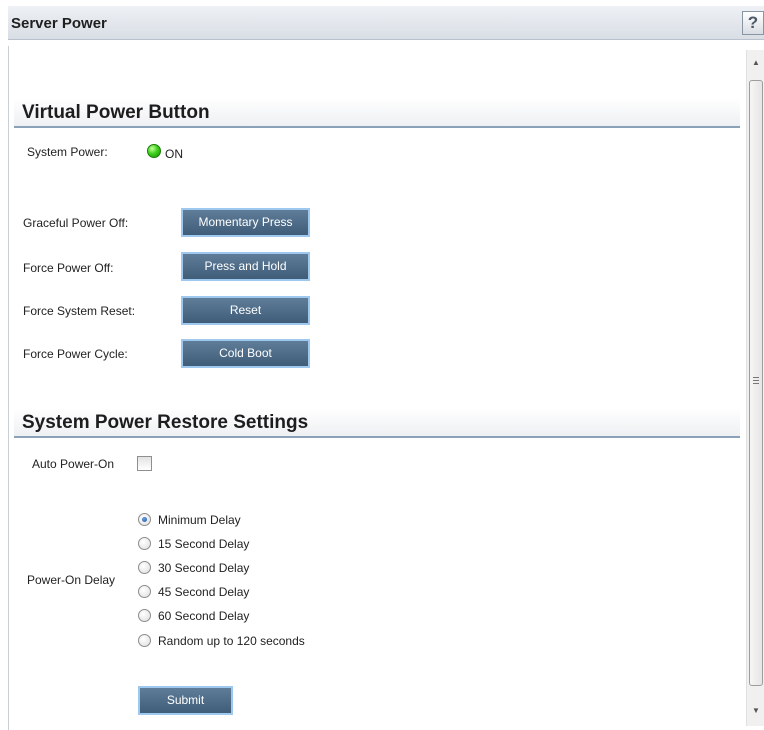  Describe the element at coordinates (75, 354) in the screenshot. I see `force-power-cycle-label: Force Power Cycle:` at that location.